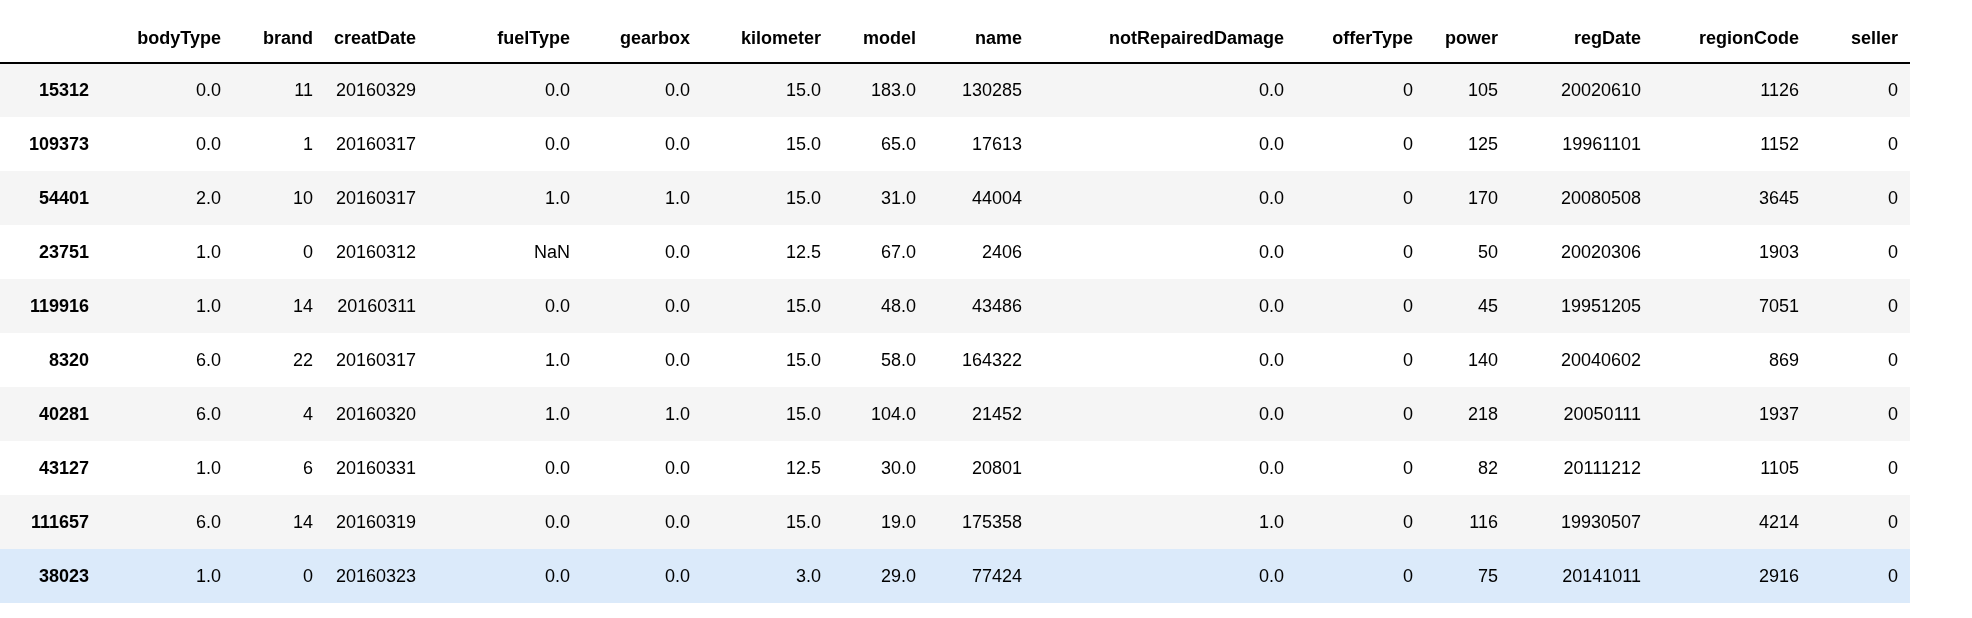  I want to click on table-cell: 30.0, so click(880, 468).